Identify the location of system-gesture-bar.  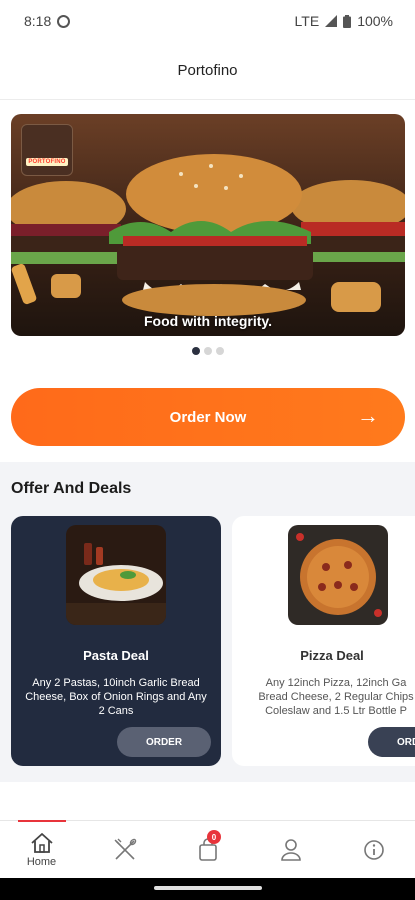
(207, 889).